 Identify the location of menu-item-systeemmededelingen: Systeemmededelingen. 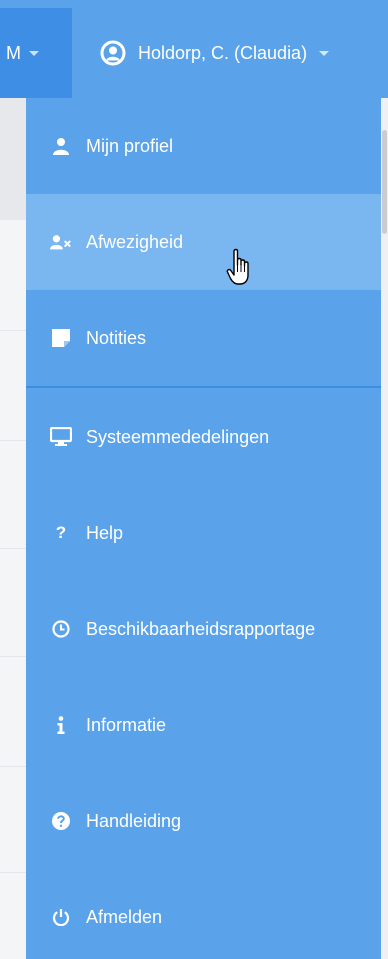
(203, 437).